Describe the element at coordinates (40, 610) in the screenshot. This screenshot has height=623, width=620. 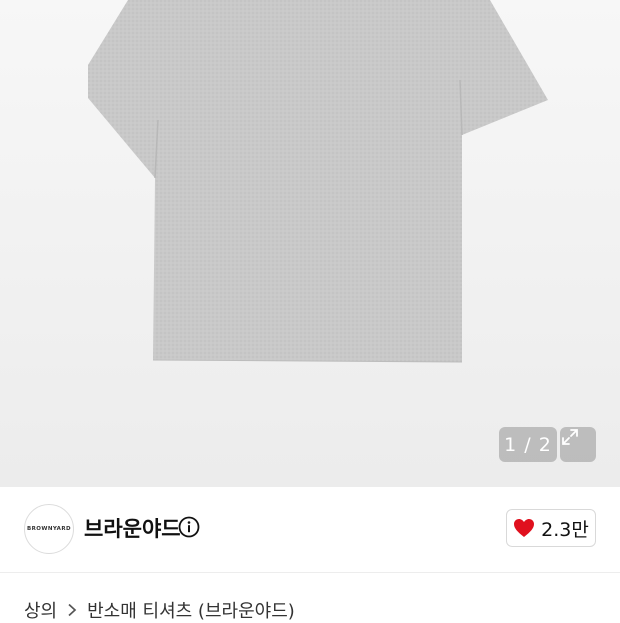
I see `breadcrumb-category: 상의` at that location.